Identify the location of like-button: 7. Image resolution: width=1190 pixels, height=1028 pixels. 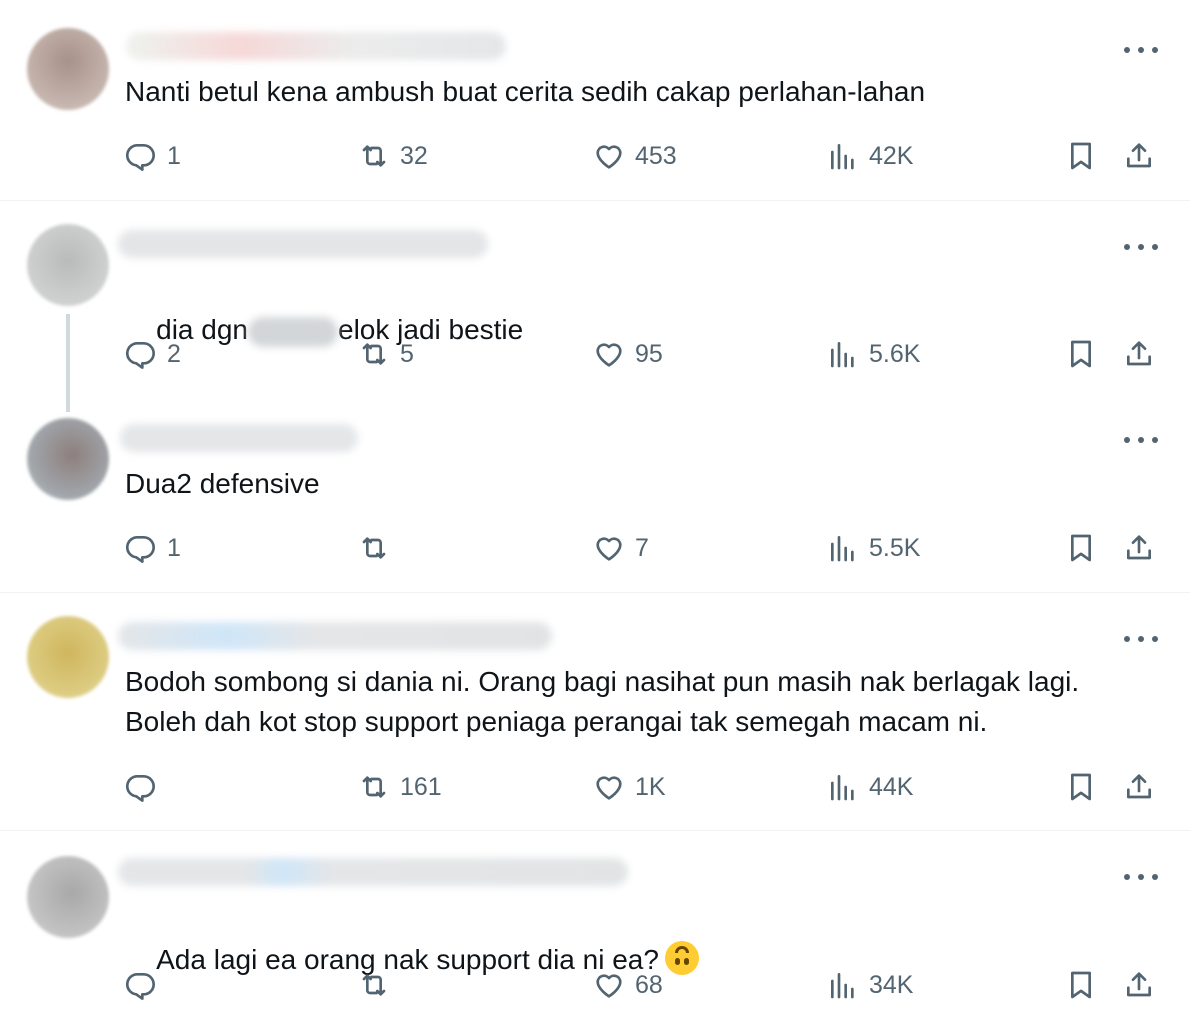
(621, 548).